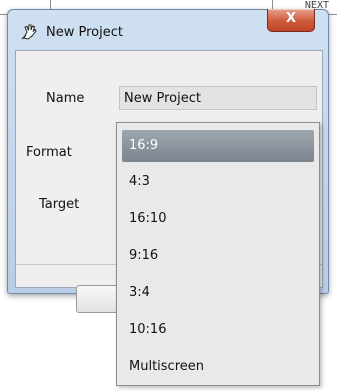 The width and height of the screenshot is (337, 391). What do you see at coordinates (168, 29) in the screenshot?
I see `title-bar: New Project X` at bounding box center [168, 29].